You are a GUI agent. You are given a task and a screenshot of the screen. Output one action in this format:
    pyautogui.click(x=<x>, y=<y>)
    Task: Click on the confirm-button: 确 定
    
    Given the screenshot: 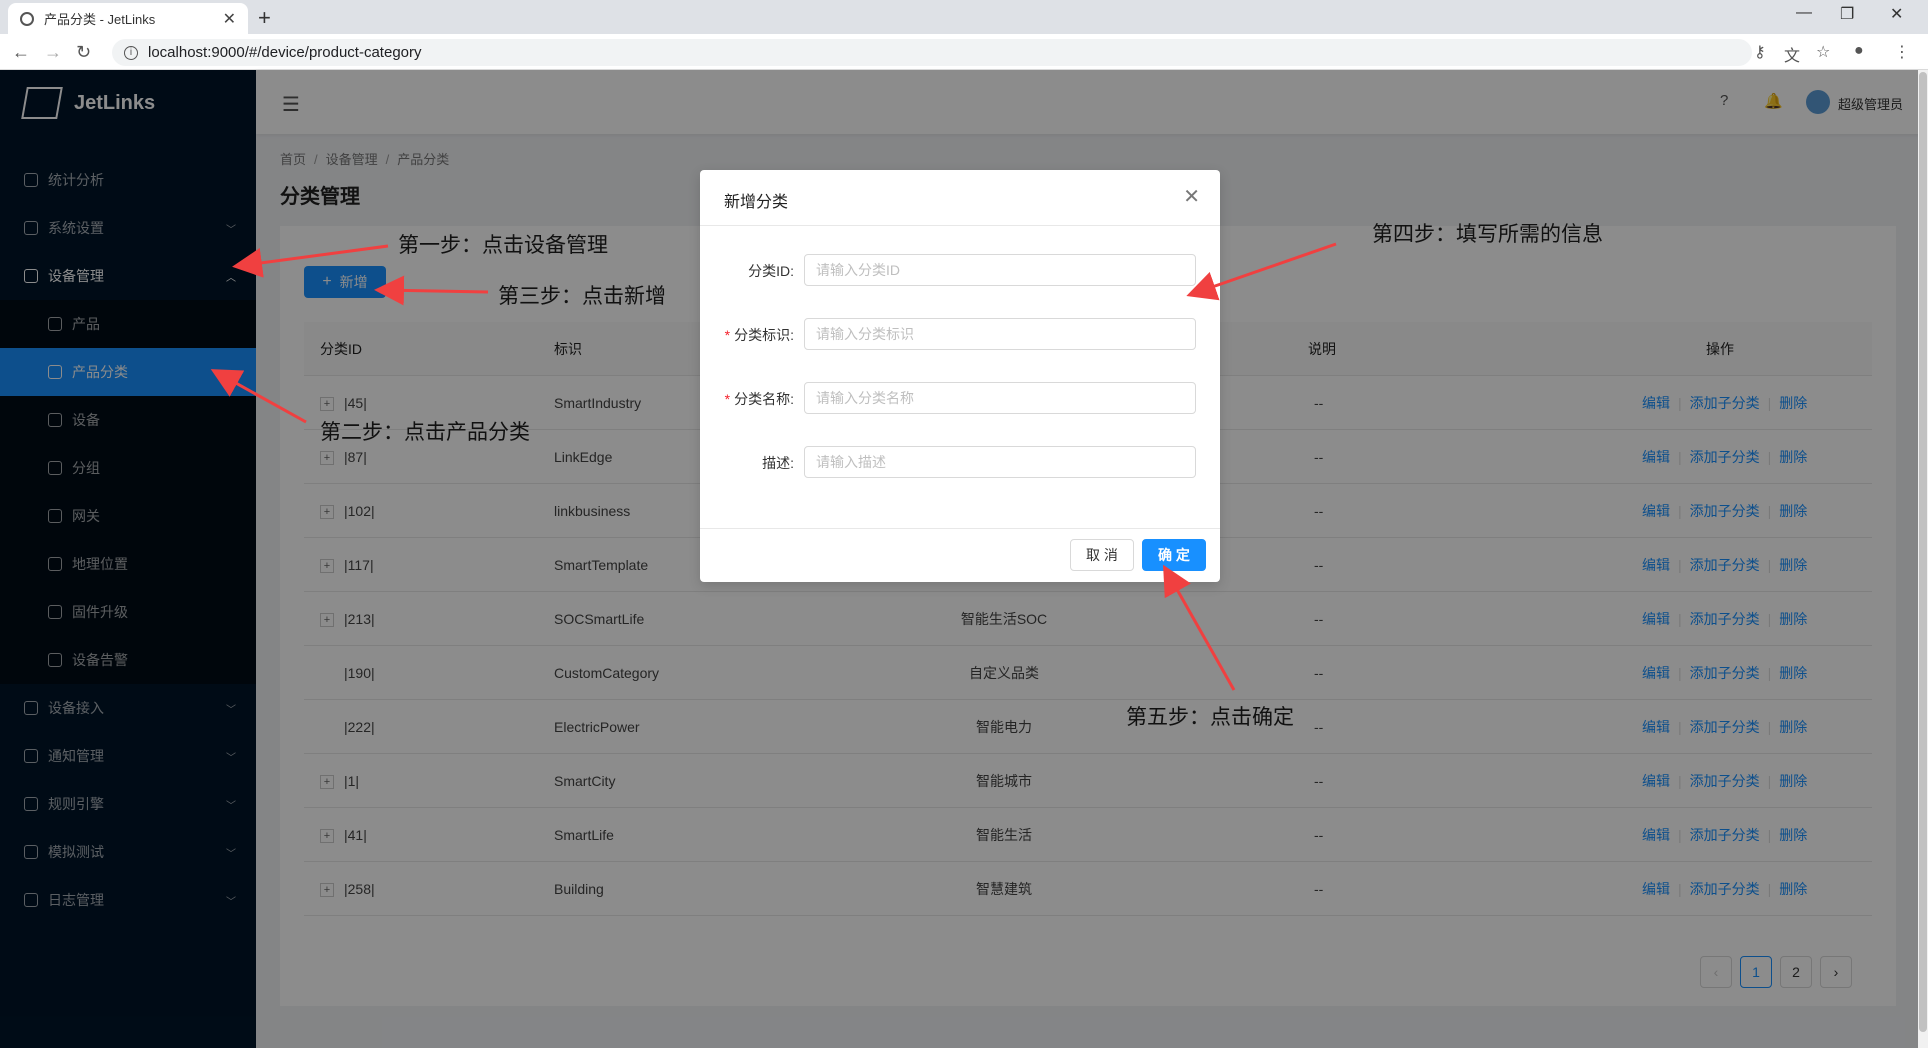 What is the action you would take?
    pyautogui.click(x=1174, y=555)
    